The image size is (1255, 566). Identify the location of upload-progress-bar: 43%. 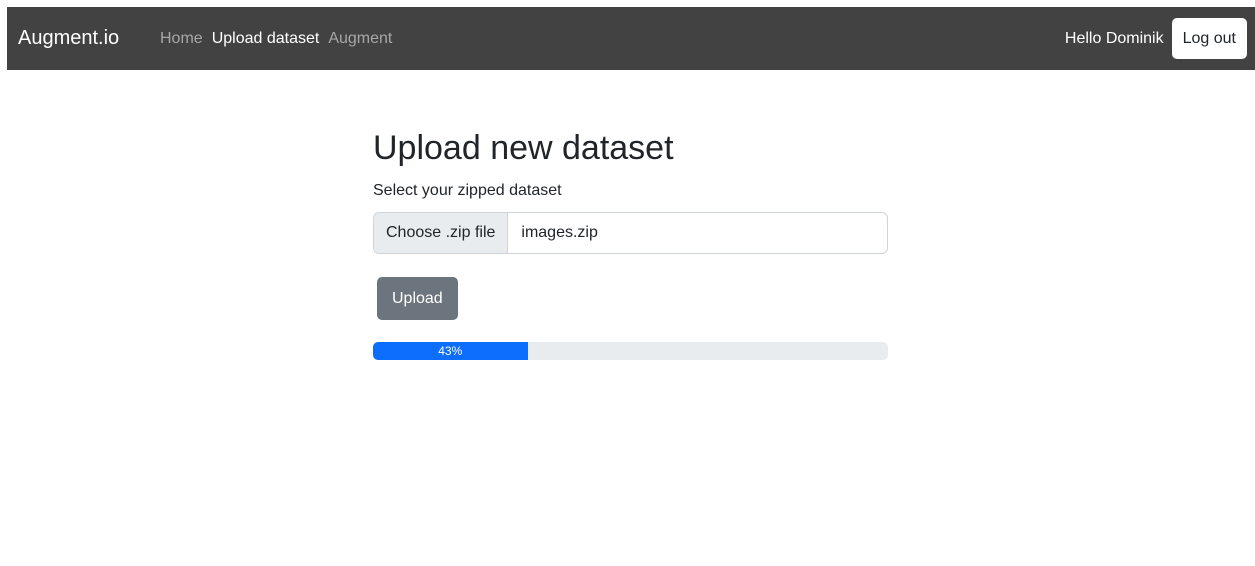
(450, 351).